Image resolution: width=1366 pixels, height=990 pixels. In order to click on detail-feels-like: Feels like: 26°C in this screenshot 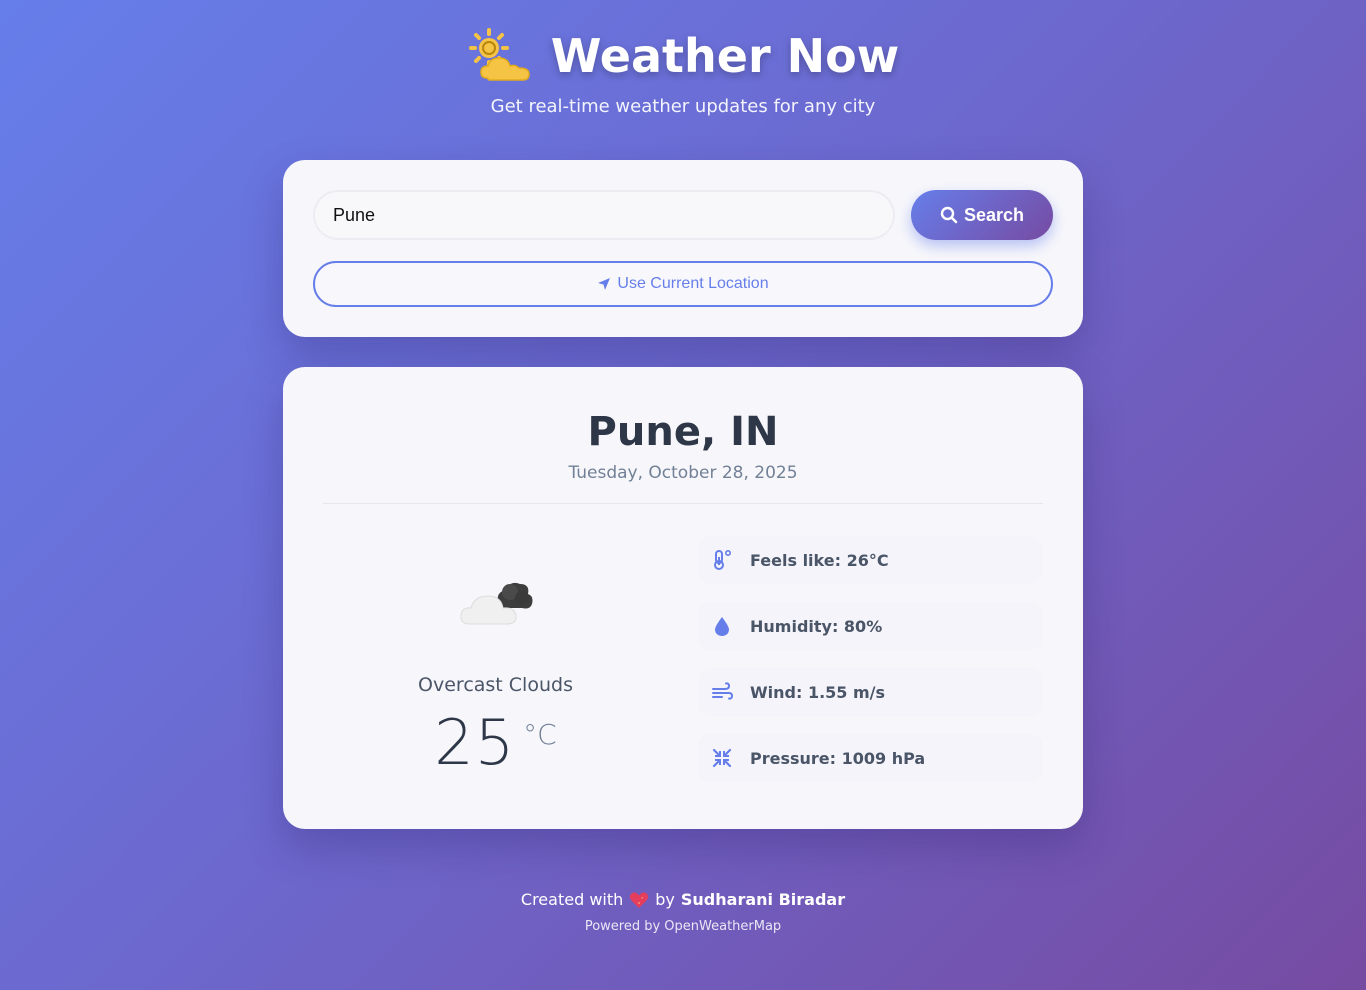, I will do `click(870, 560)`.